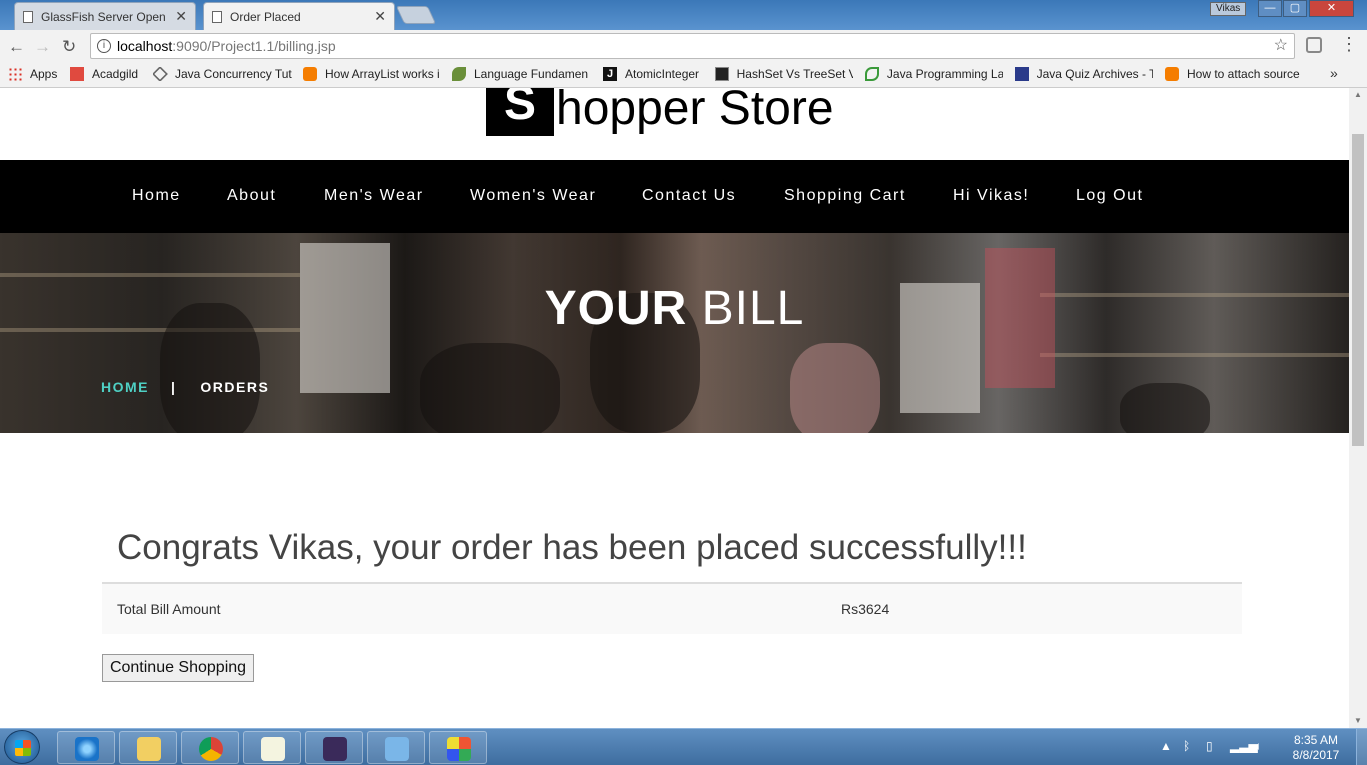 The height and width of the screenshot is (765, 1367). I want to click on leaf-icon, so click(872, 74).